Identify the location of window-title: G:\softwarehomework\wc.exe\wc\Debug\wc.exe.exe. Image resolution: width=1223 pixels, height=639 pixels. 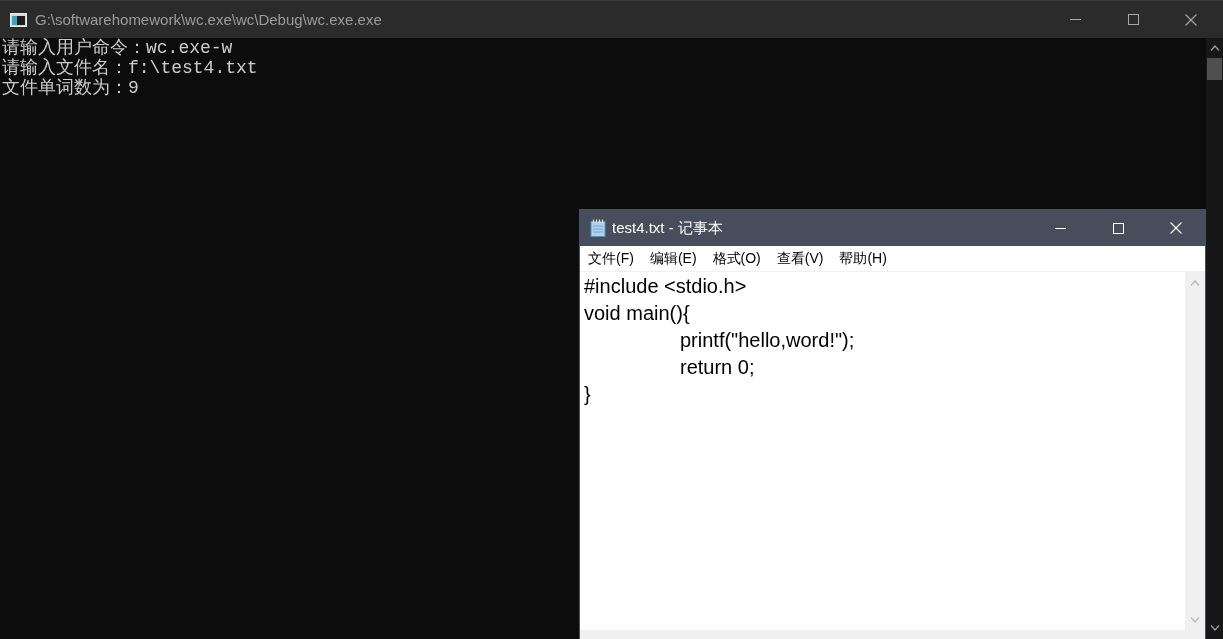
(208, 19).